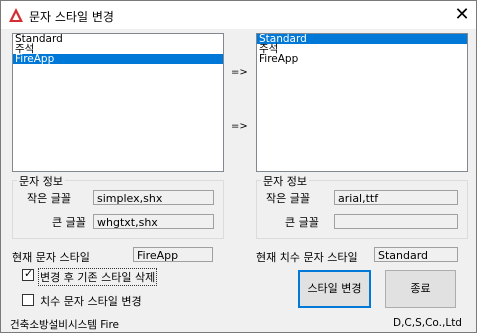 The width and height of the screenshot is (477, 333). What do you see at coordinates (153, 197) in the screenshot?
I see `small-font-field: simplex,shx` at bounding box center [153, 197].